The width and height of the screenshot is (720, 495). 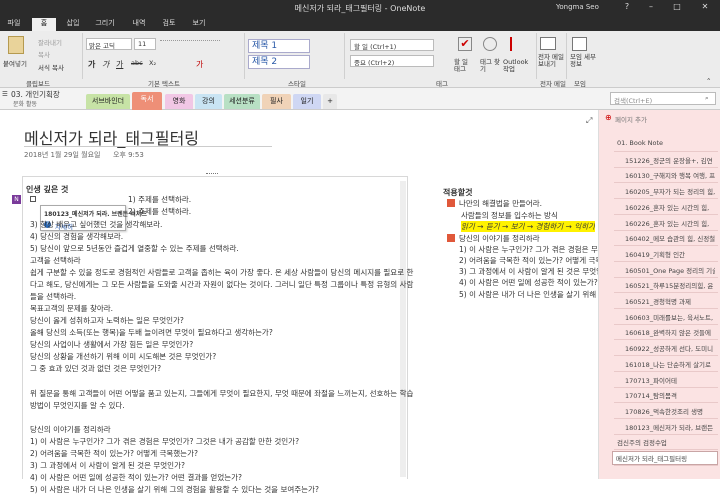 I want to click on todo-checkbox, so click(x=33, y=199).